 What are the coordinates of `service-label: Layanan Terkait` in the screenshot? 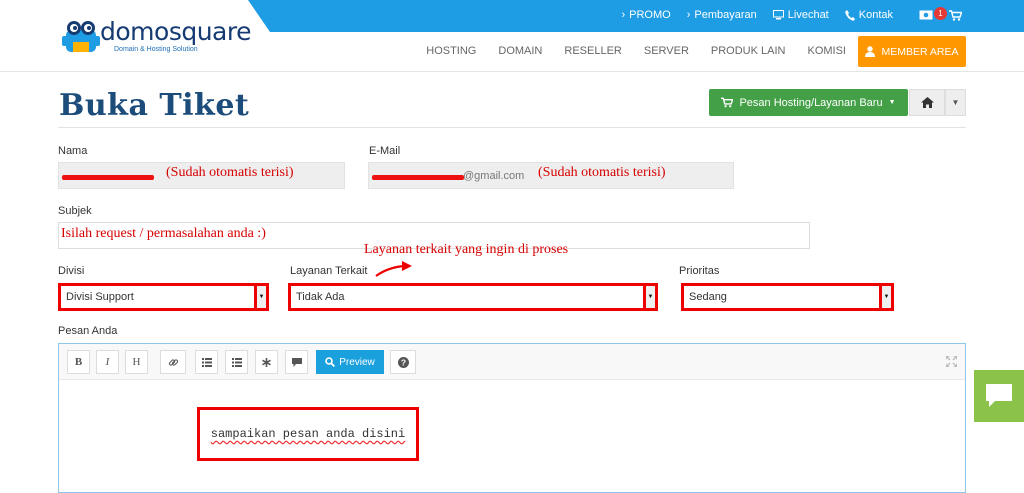 It's located at (329, 271).